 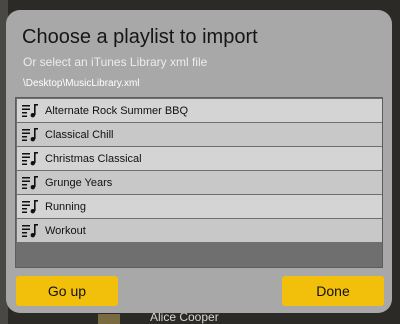 What do you see at coordinates (199, 134) in the screenshot?
I see `playlist-item: Classical Chill` at bounding box center [199, 134].